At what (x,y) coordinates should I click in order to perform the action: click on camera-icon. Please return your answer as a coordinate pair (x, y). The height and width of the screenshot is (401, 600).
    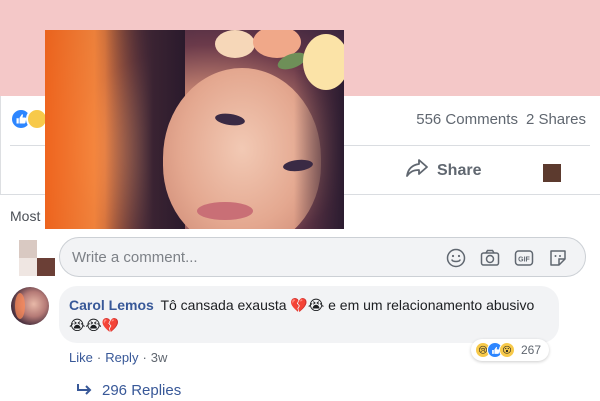
    Looking at the image, I should click on (490, 258).